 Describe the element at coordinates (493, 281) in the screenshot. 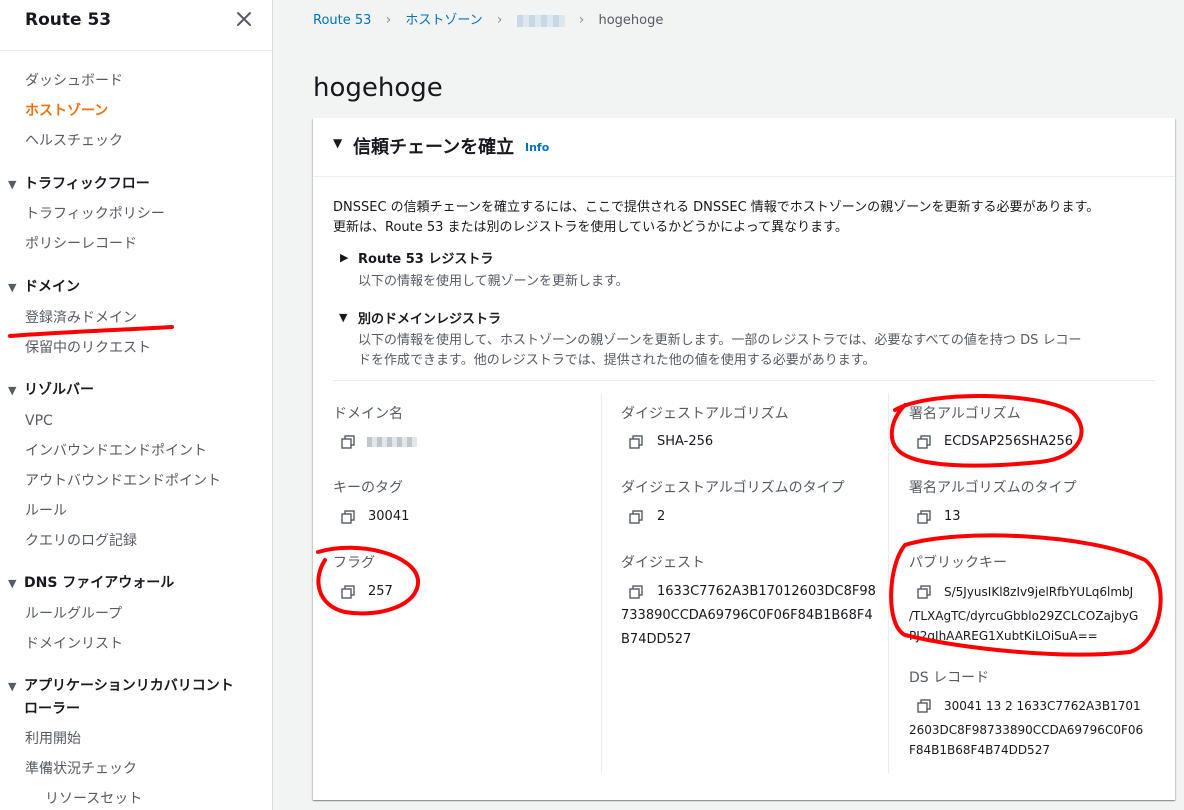

I see `route53-registrar-body: 以下の情報を使用して親ゾーンを更新します。` at that location.